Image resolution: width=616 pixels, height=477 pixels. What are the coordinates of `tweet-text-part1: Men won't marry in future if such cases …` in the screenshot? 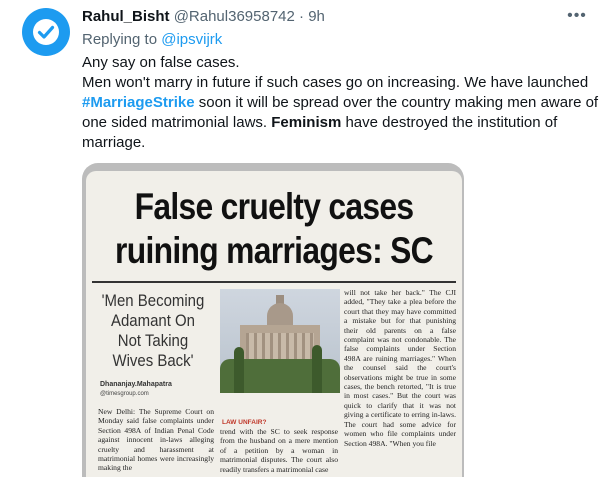 It's located at (335, 82).